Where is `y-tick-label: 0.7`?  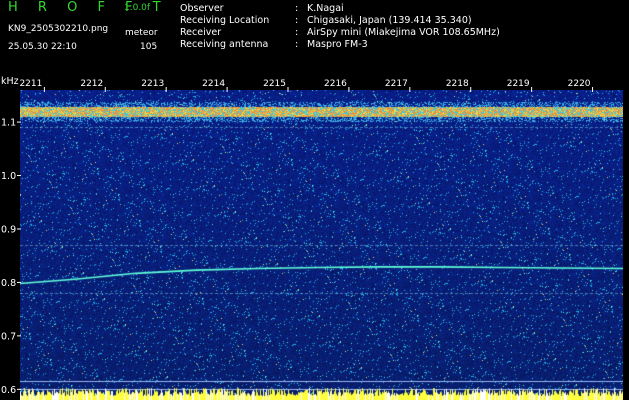
y-tick-label: 0.7 is located at coordinates (8, 336).